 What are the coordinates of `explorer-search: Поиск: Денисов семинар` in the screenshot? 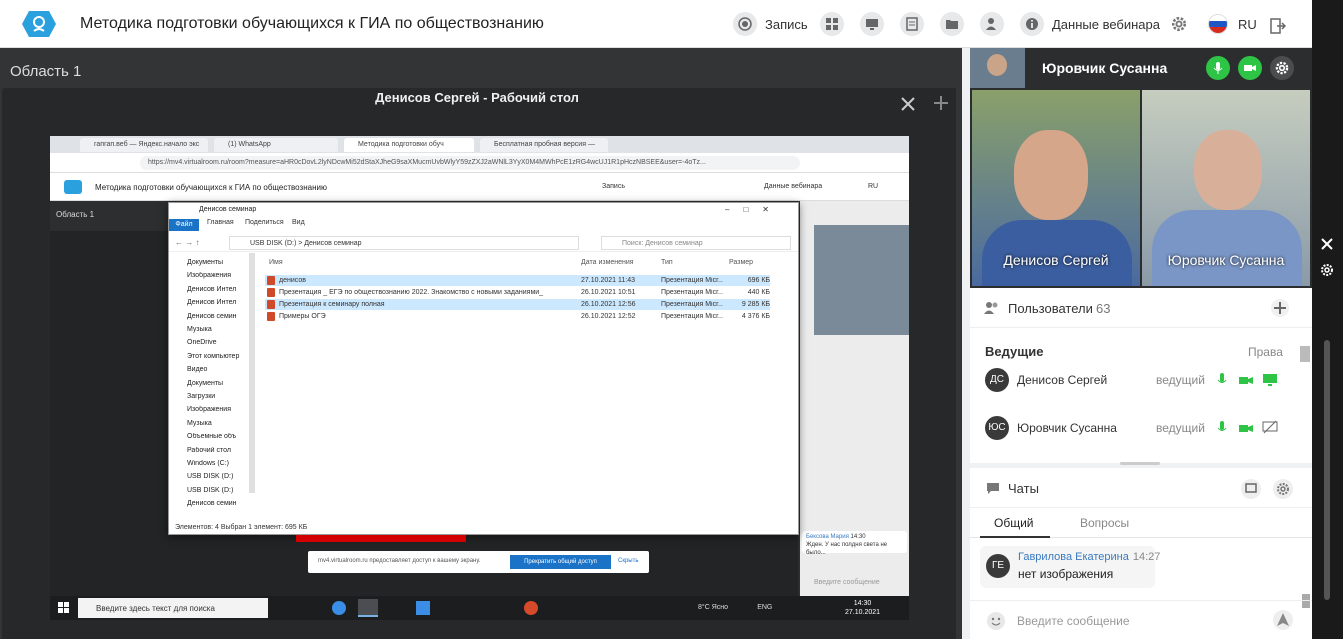 It's located at (696, 243).